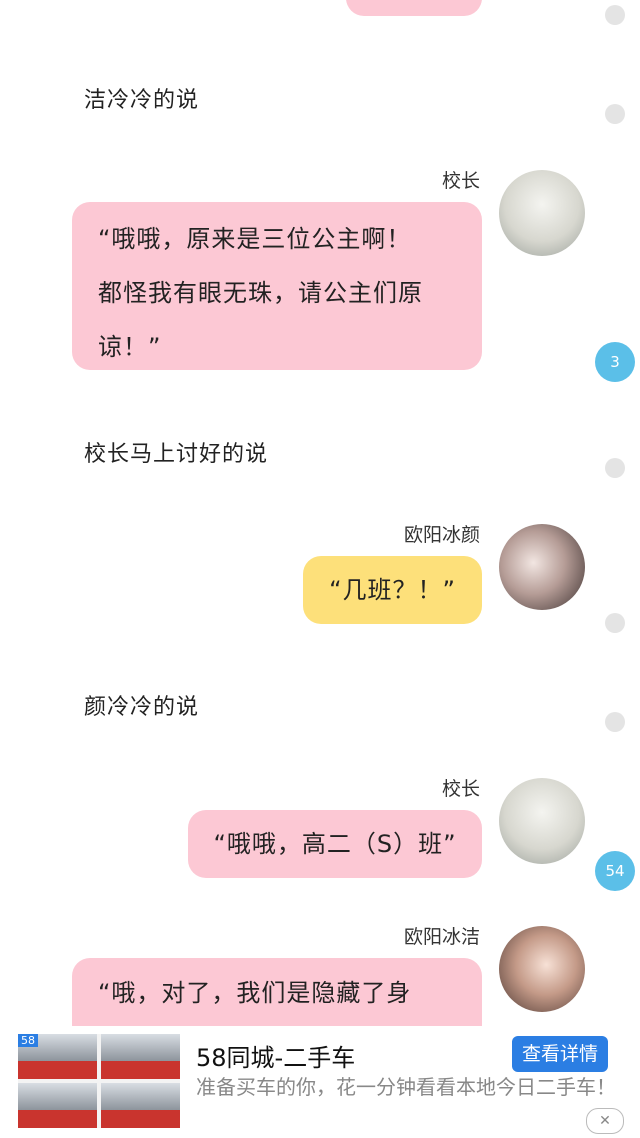  I want to click on chat-bubble: “几班？！”, so click(392, 590).